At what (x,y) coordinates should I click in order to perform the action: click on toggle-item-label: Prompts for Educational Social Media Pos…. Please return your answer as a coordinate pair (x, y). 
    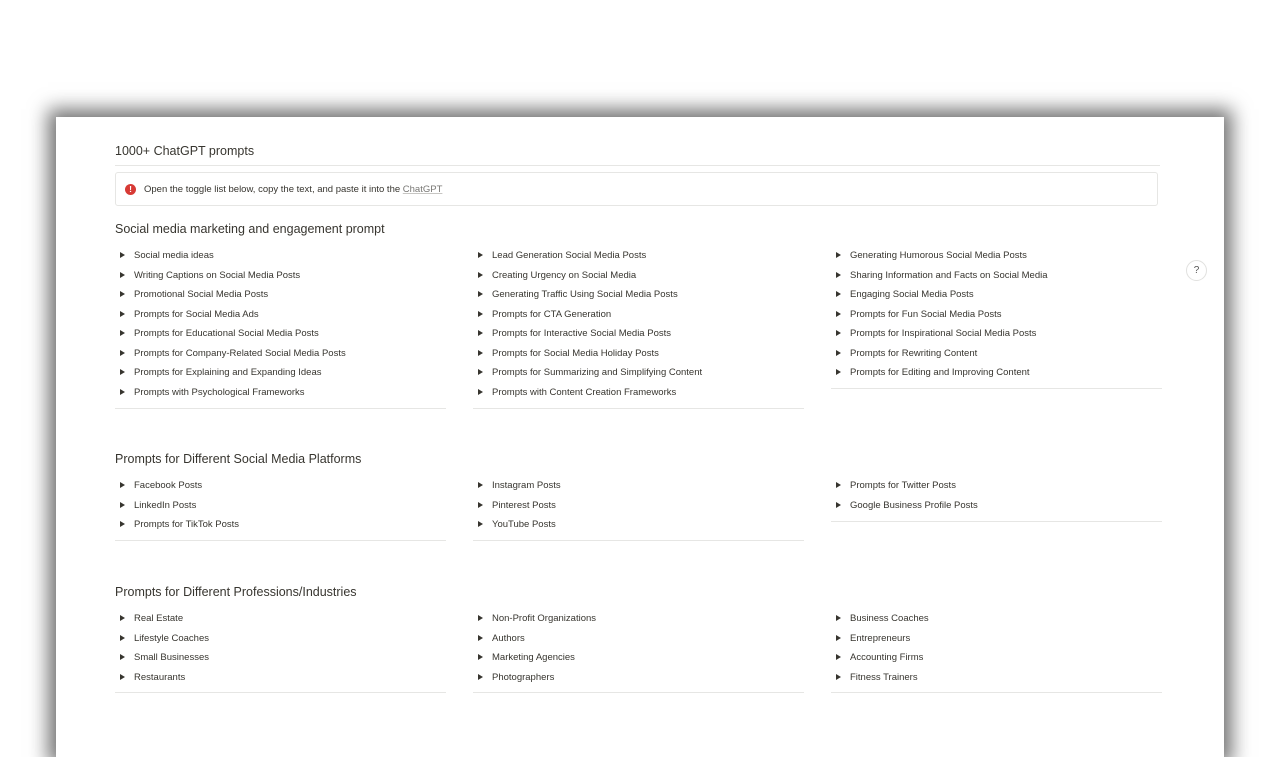
    Looking at the image, I should click on (226, 333).